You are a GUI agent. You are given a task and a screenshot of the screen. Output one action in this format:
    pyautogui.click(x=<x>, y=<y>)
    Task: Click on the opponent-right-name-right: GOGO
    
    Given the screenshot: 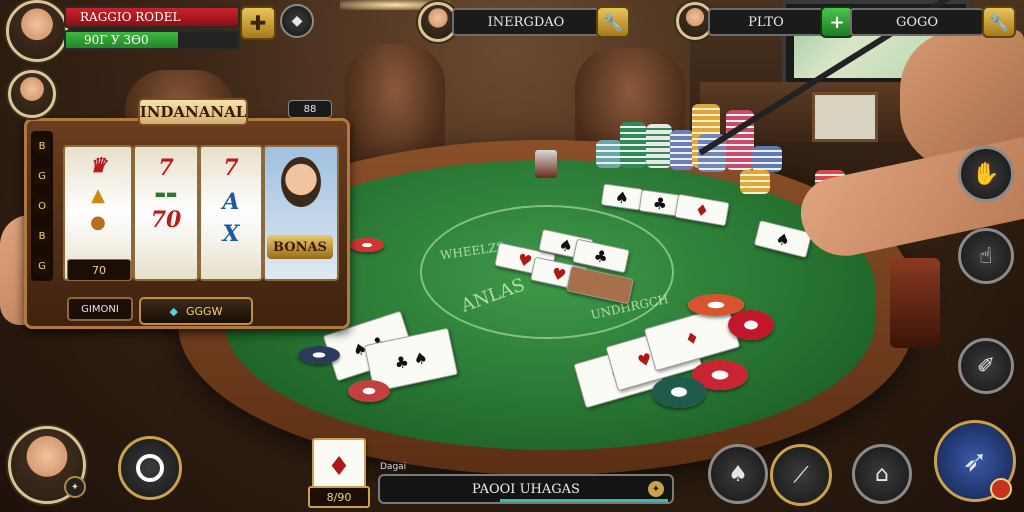 What is the action you would take?
    pyautogui.click(x=917, y=22)
    